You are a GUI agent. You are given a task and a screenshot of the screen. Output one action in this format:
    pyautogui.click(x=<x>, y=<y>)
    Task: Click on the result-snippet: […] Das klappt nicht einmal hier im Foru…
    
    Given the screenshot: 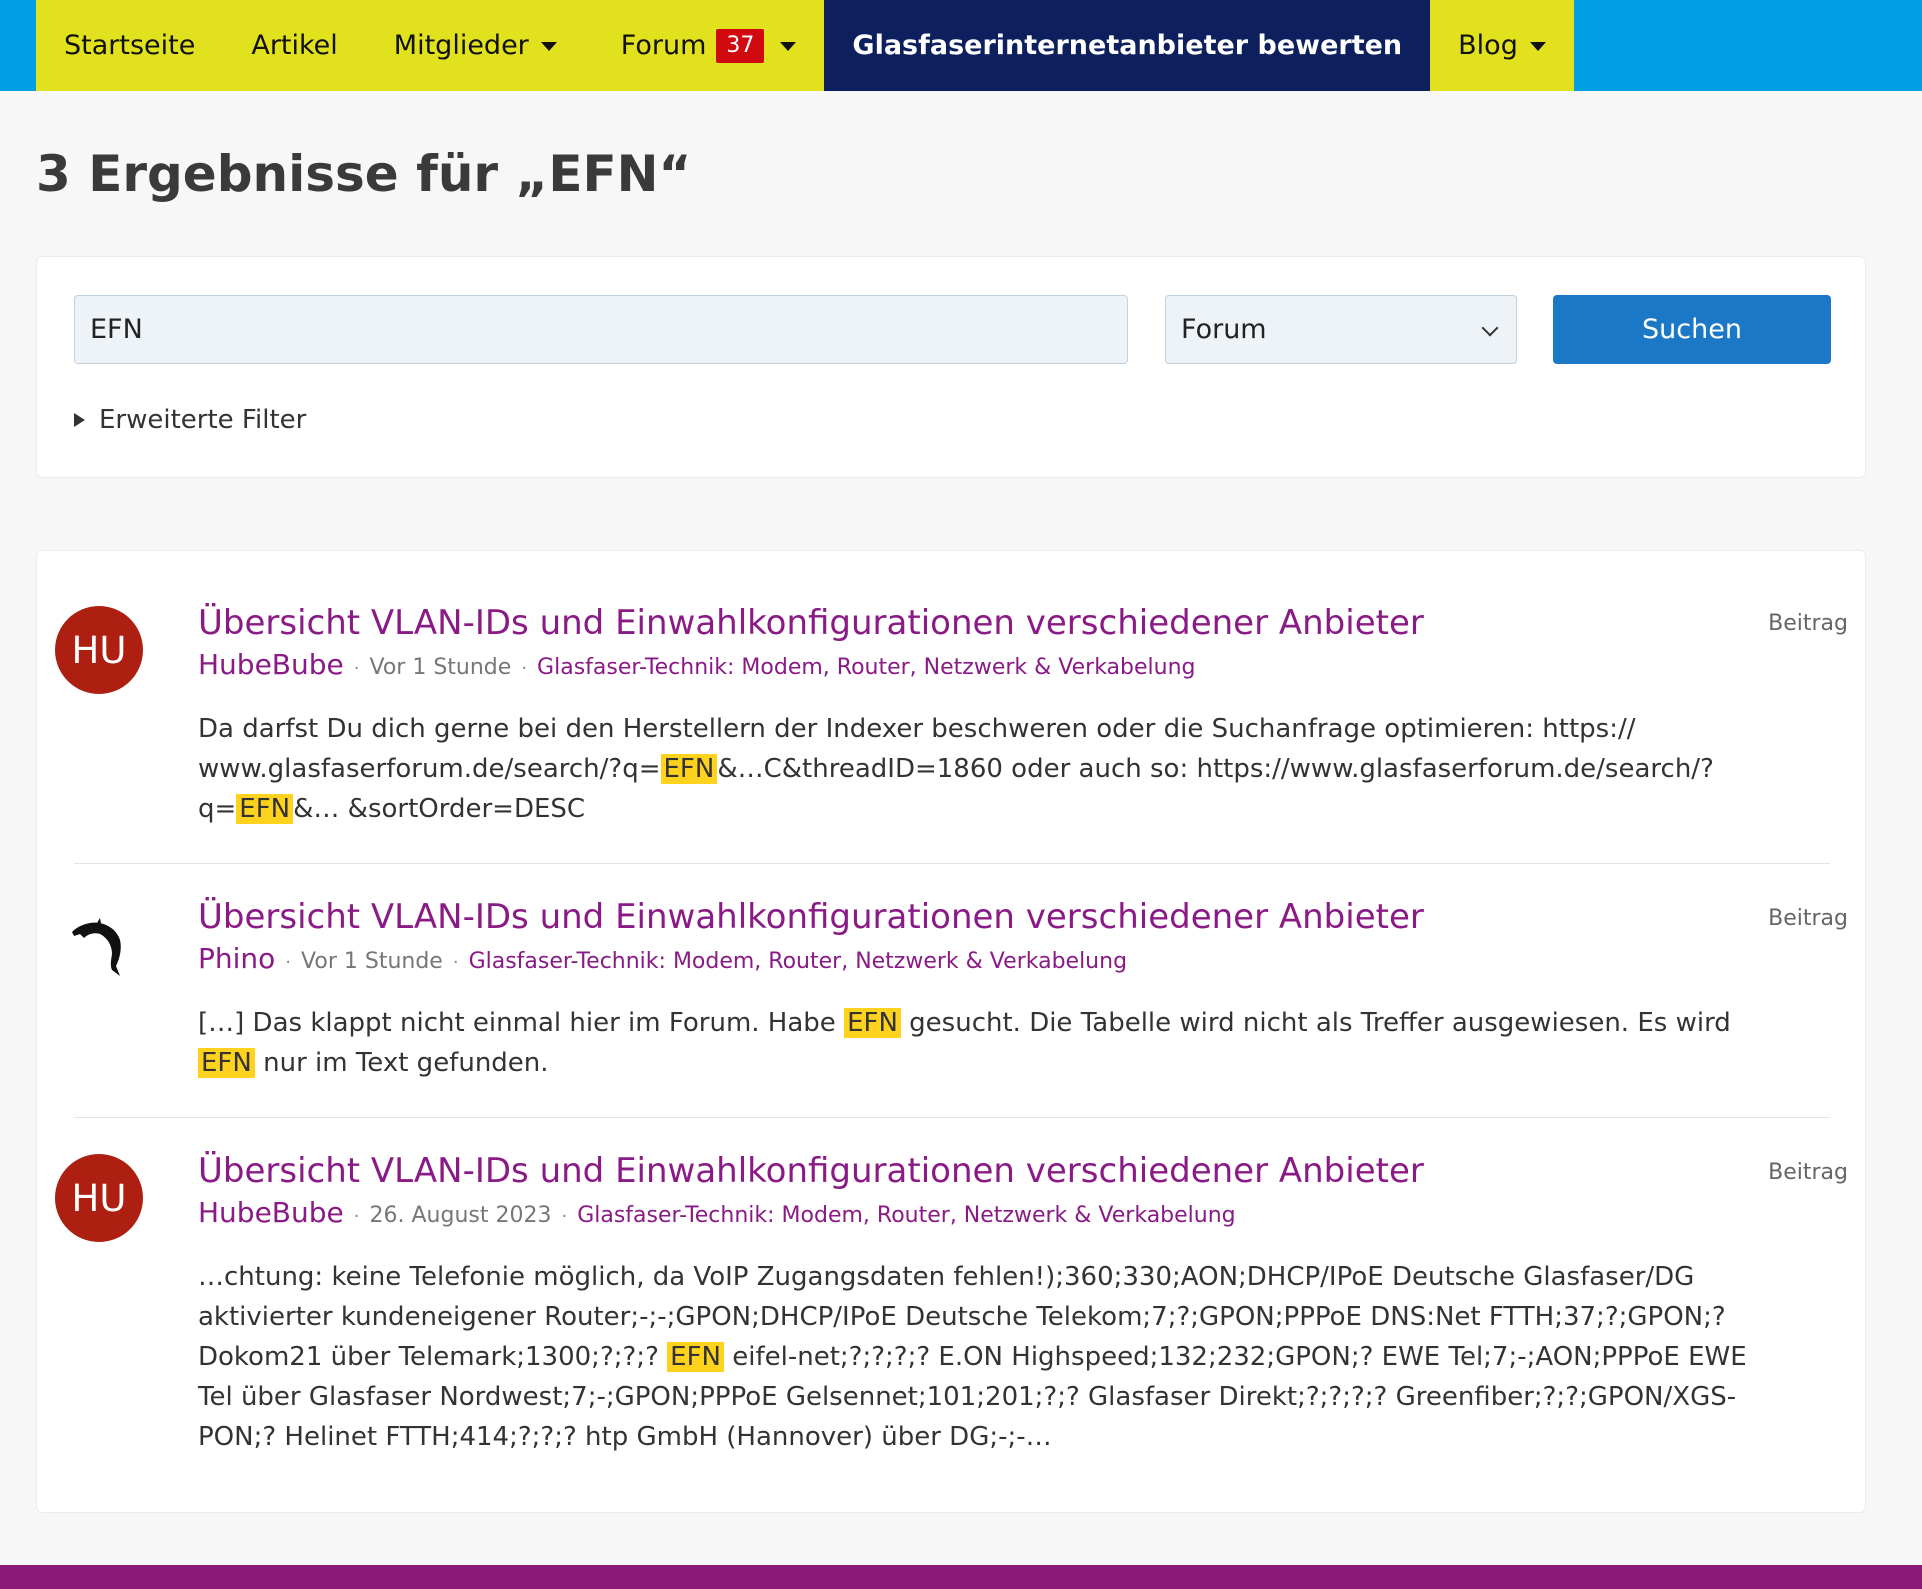 What is the action you would take?
    pyautogui.click(x=988, y=1043)
    